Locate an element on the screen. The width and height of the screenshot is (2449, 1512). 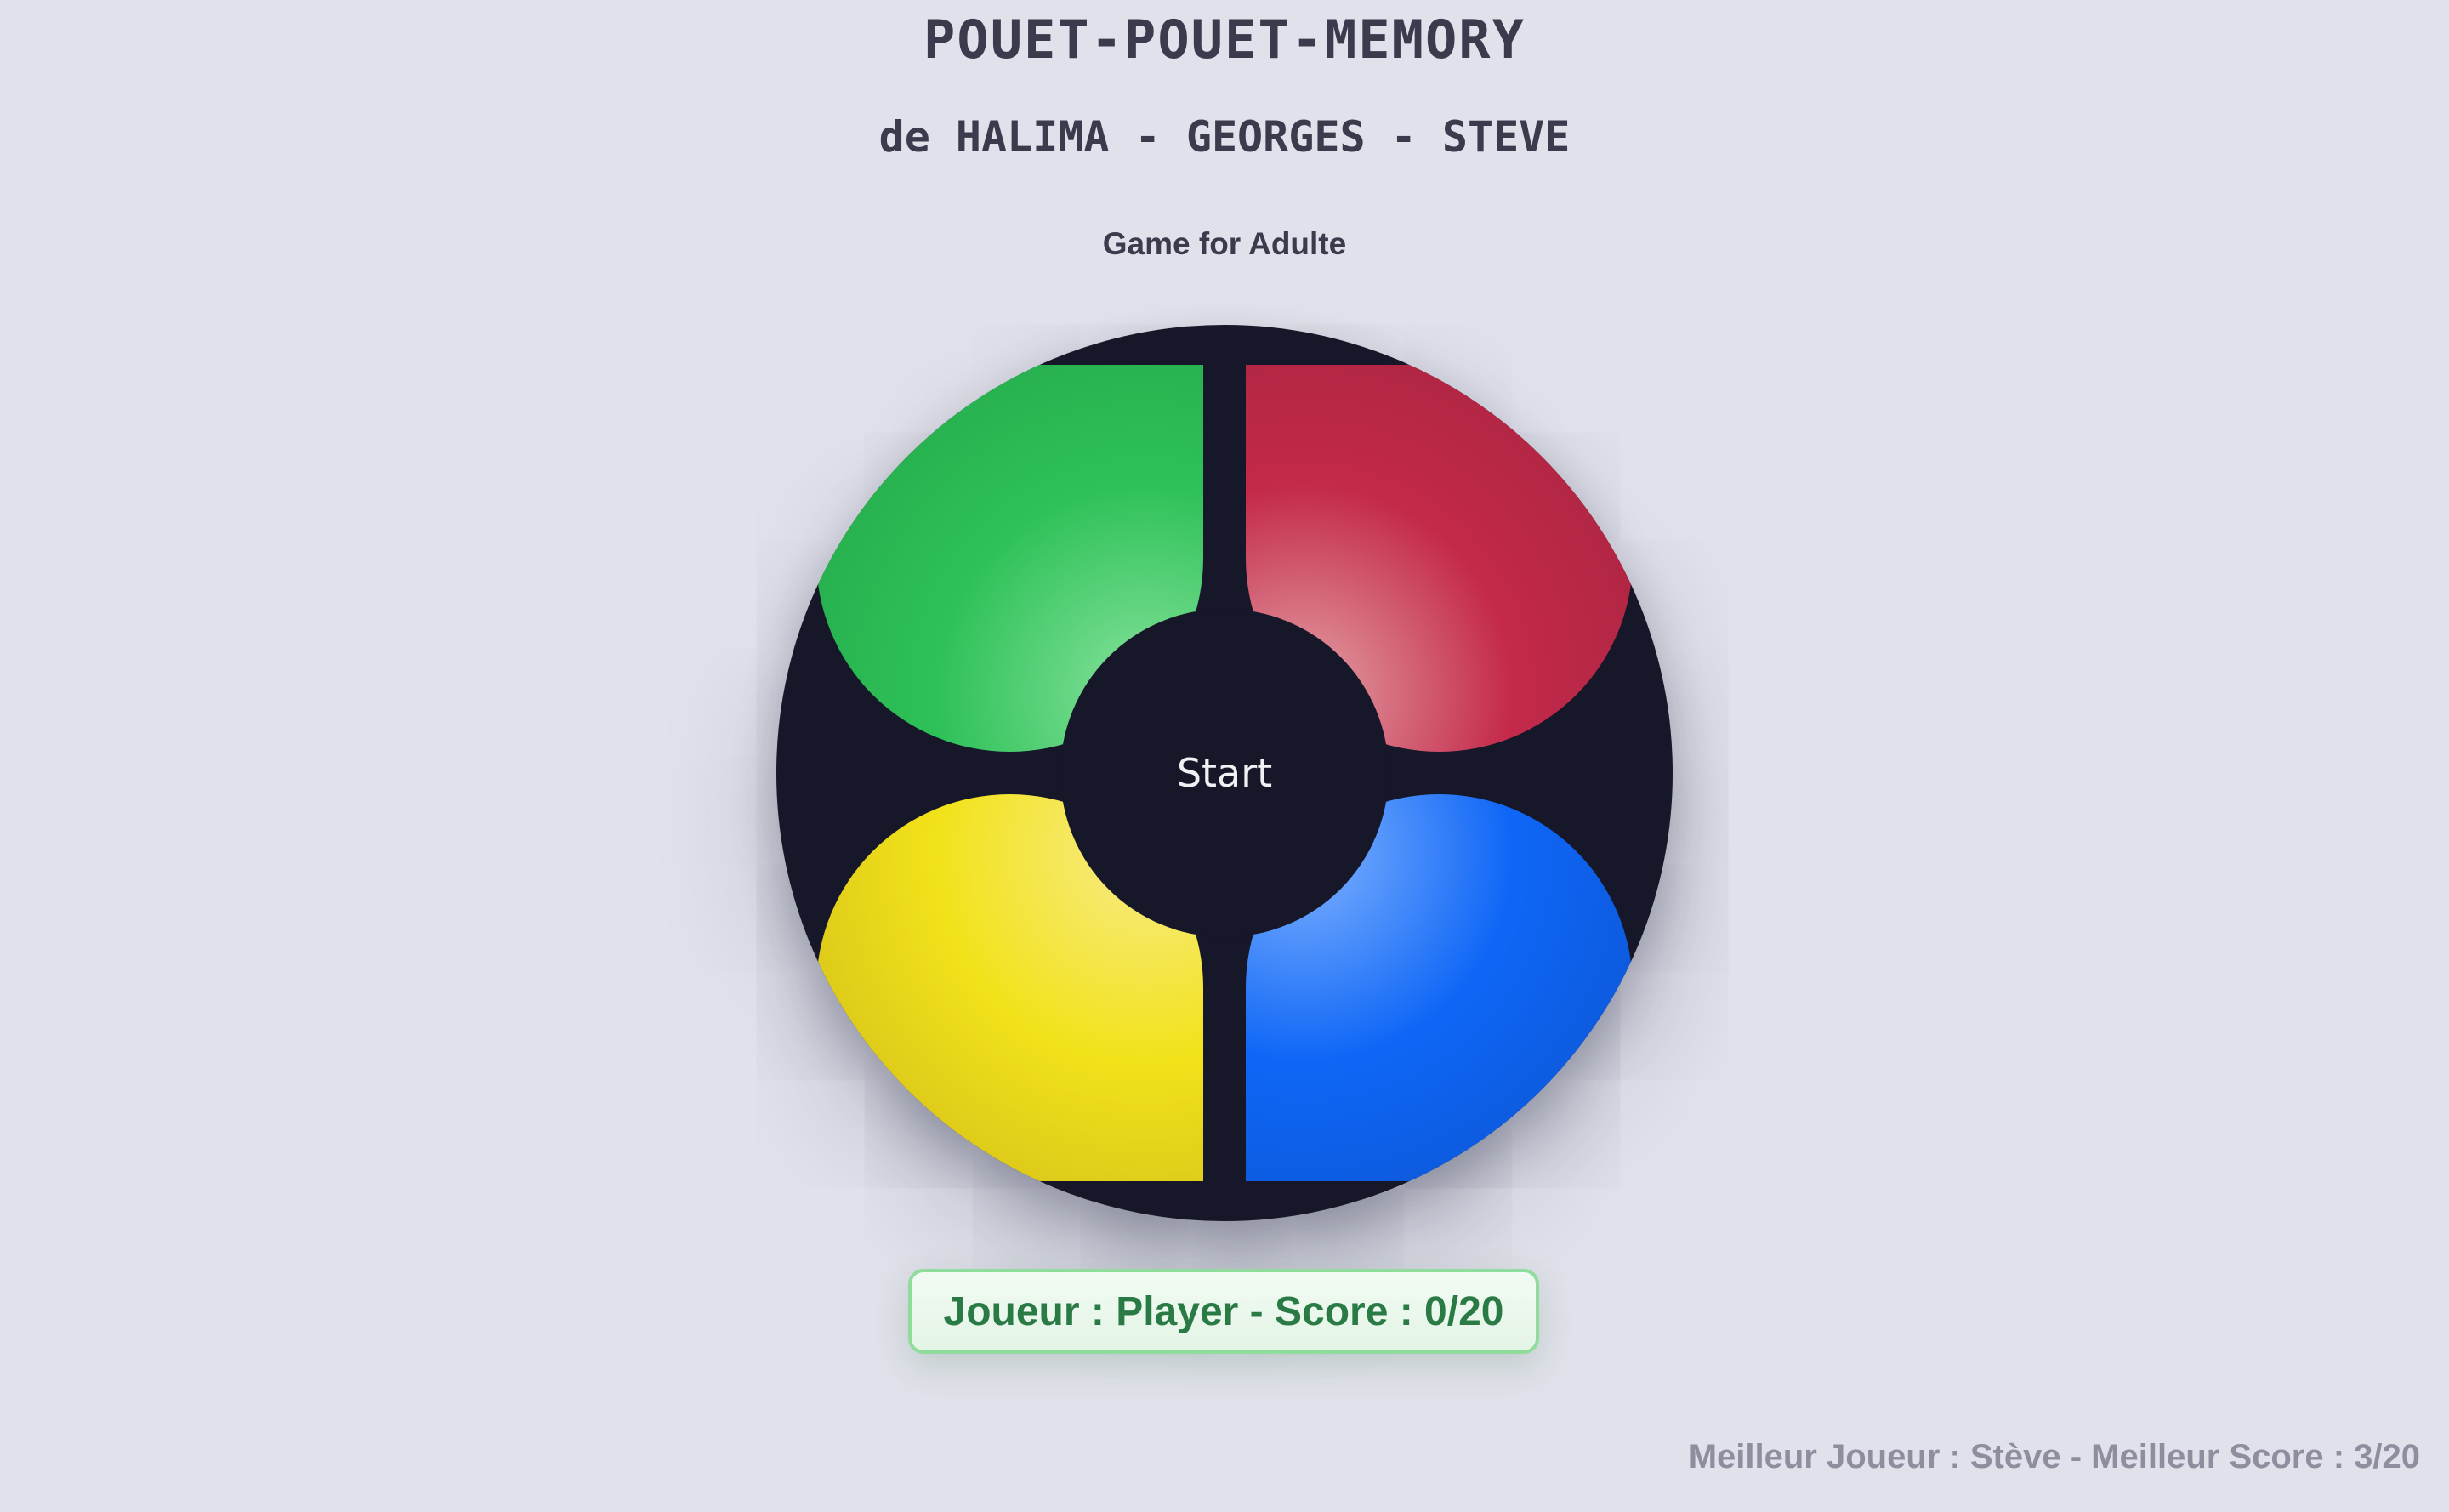
score-text: Joueur : Player - Score : 0/20 is located at coordinates (1223, 1311).